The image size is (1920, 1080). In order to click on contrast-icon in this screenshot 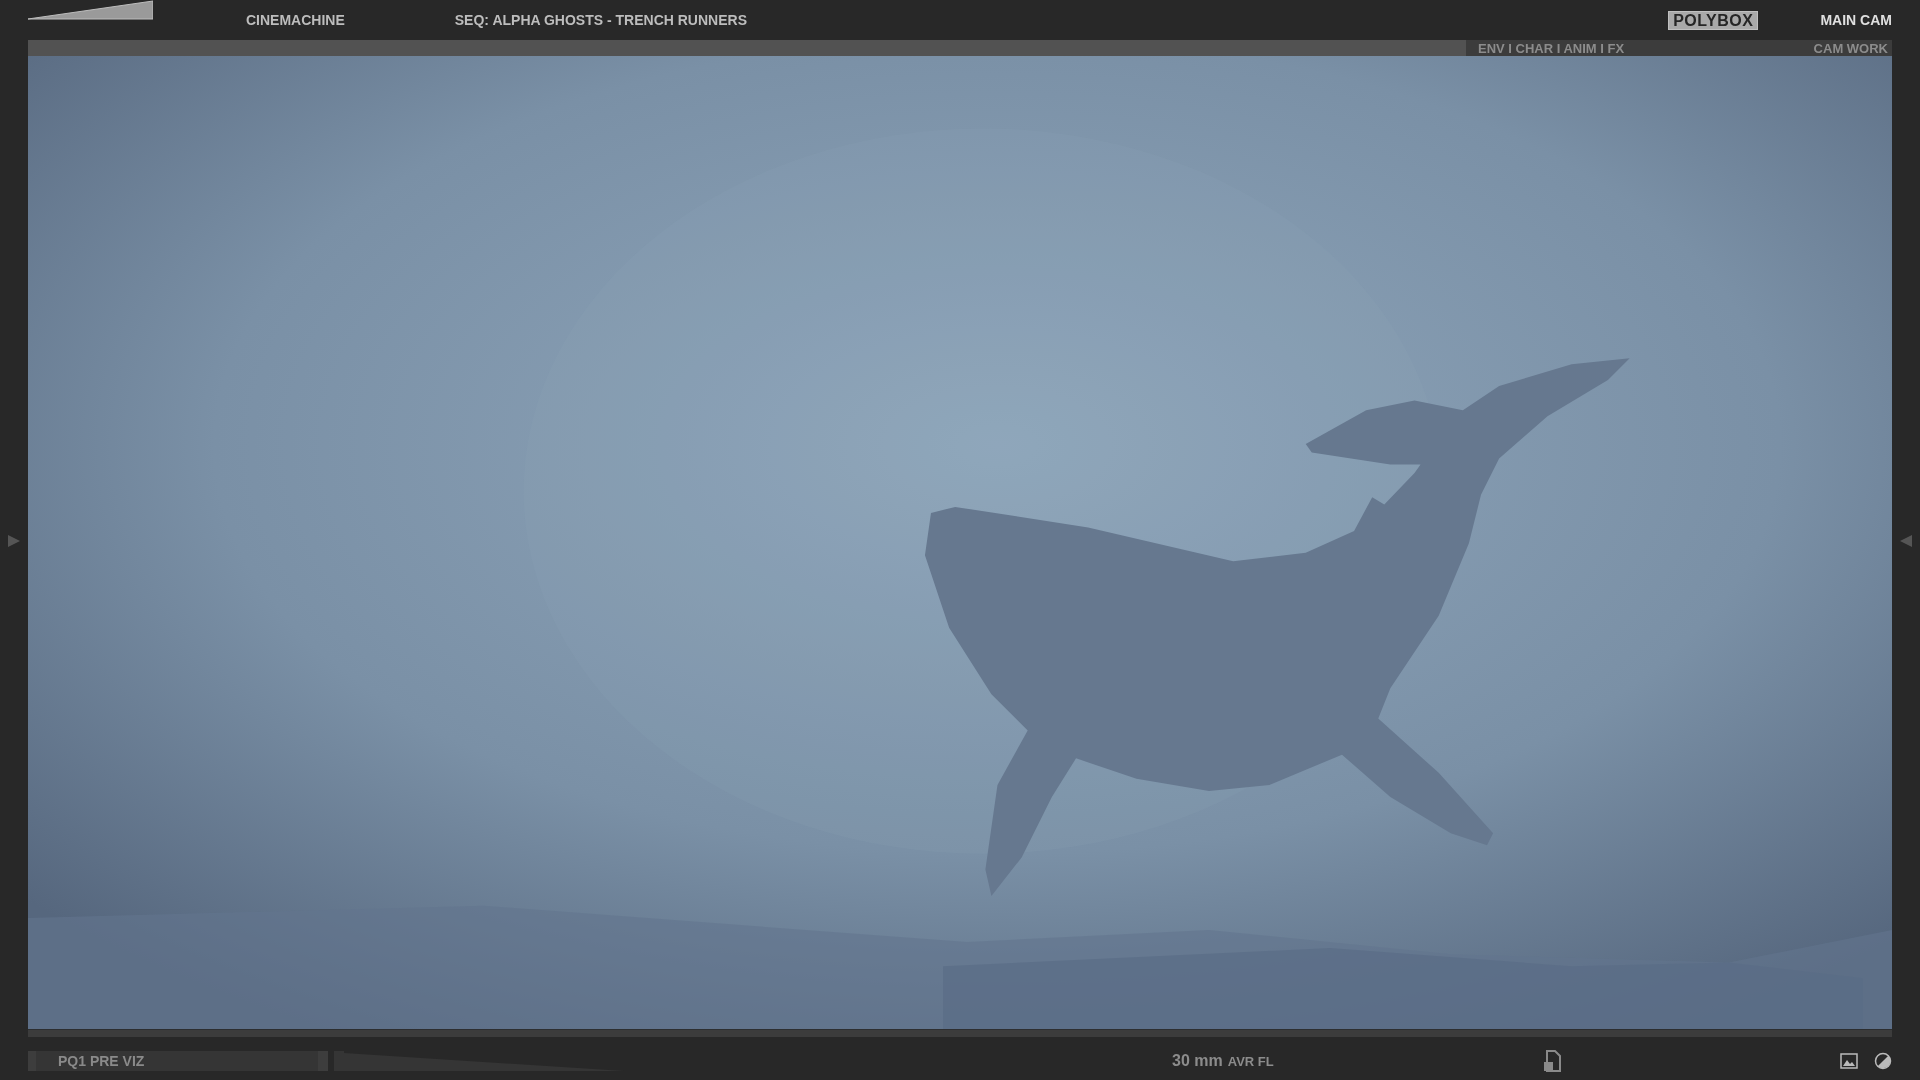, I will do `click(1883, 1060)`.